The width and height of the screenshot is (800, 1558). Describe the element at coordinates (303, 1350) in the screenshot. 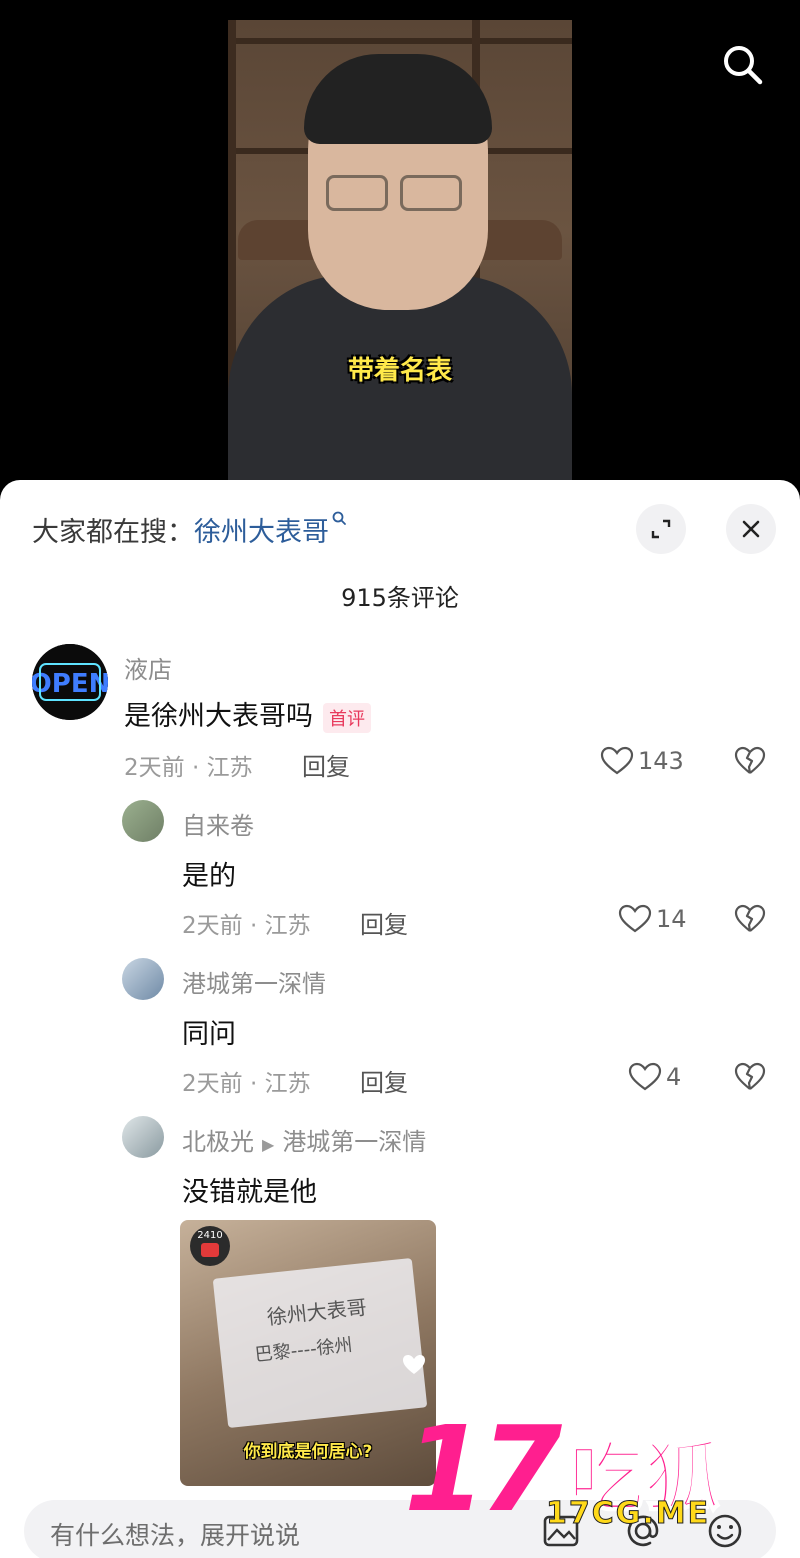

I see `paper-text: 巴黎----徐州` at that location.